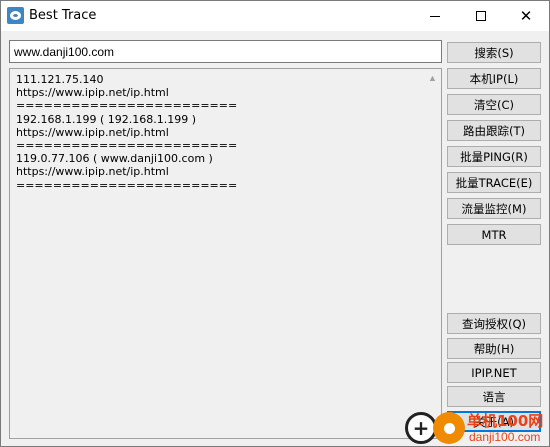 This screenshot has width=550, height=447. Describe the element at coordinates (494, 104) in the screenshot. I see `clear-button: 清空(C)` at that location.